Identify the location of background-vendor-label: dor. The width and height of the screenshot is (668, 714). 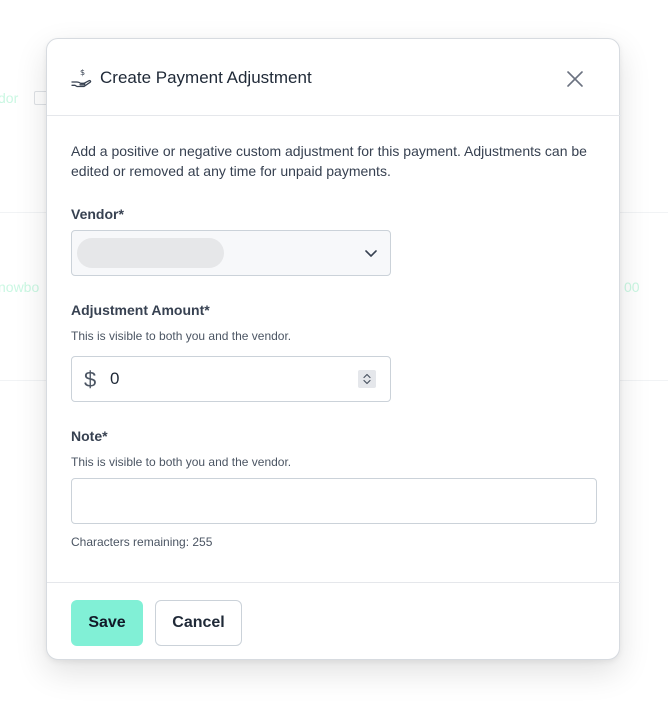
(9, 98).